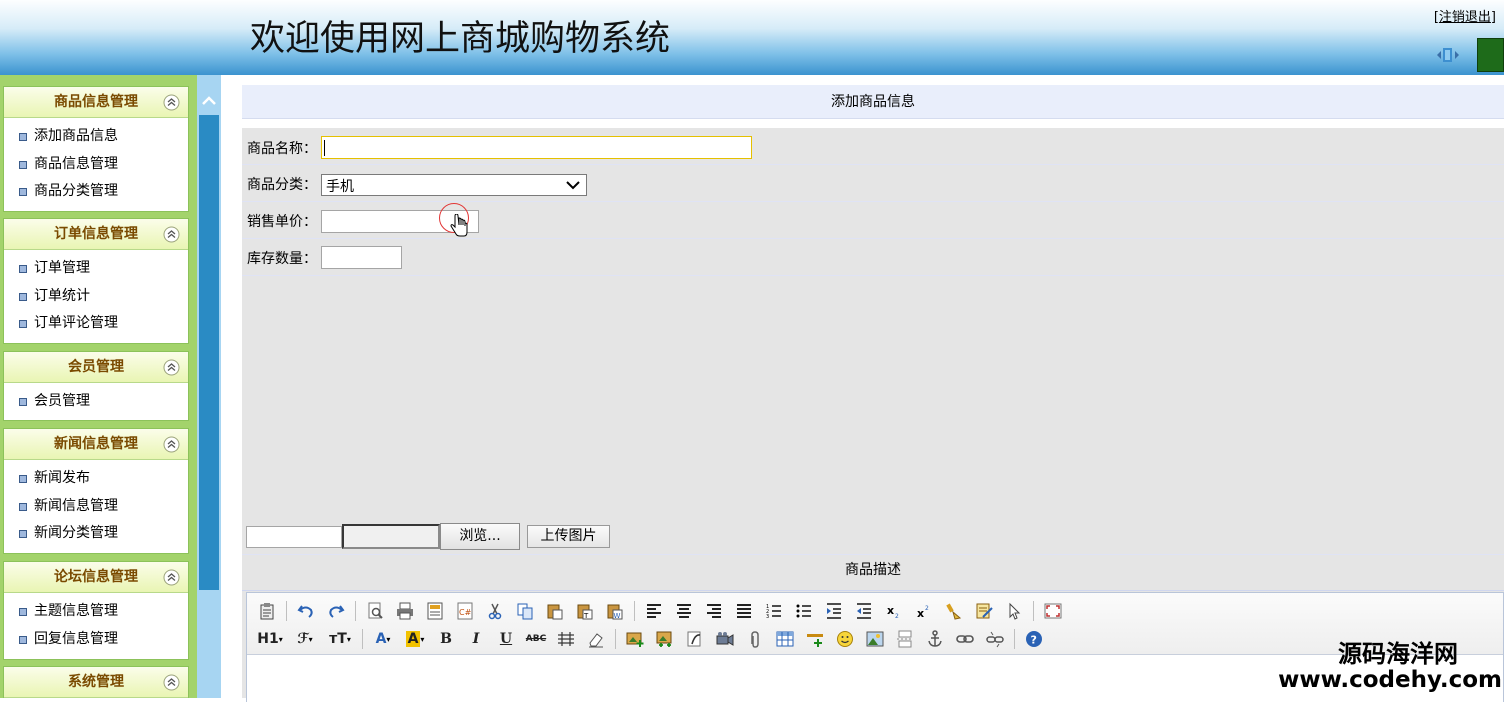 The width and height of the screenshot is (1504, 703). What do you see at coordinates (282, 149) in the screenshot?
I see `goods-name-label: 商品名称：` at bounding box center [282, 149].